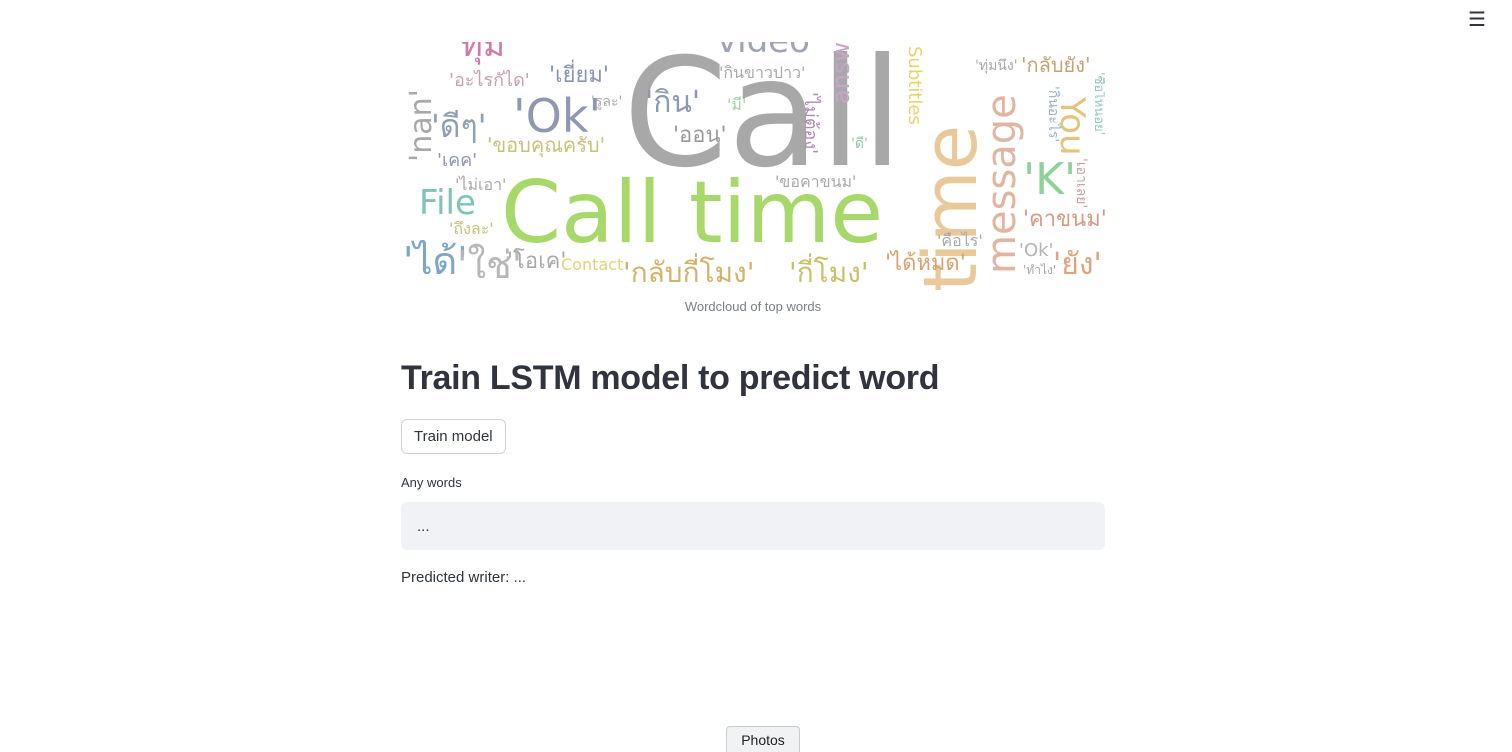 The image size is (1512, 752). I want to click on word-okay: 'โอเค', so click(536, 261).